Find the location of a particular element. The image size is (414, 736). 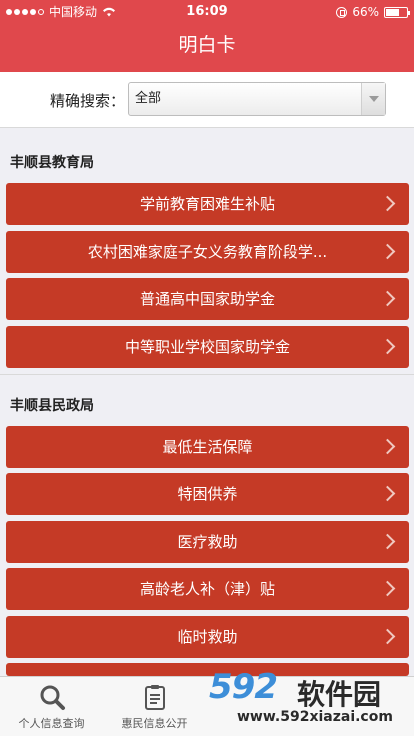

list-item: 最低生活保障 is located at coordinates (207, 447).